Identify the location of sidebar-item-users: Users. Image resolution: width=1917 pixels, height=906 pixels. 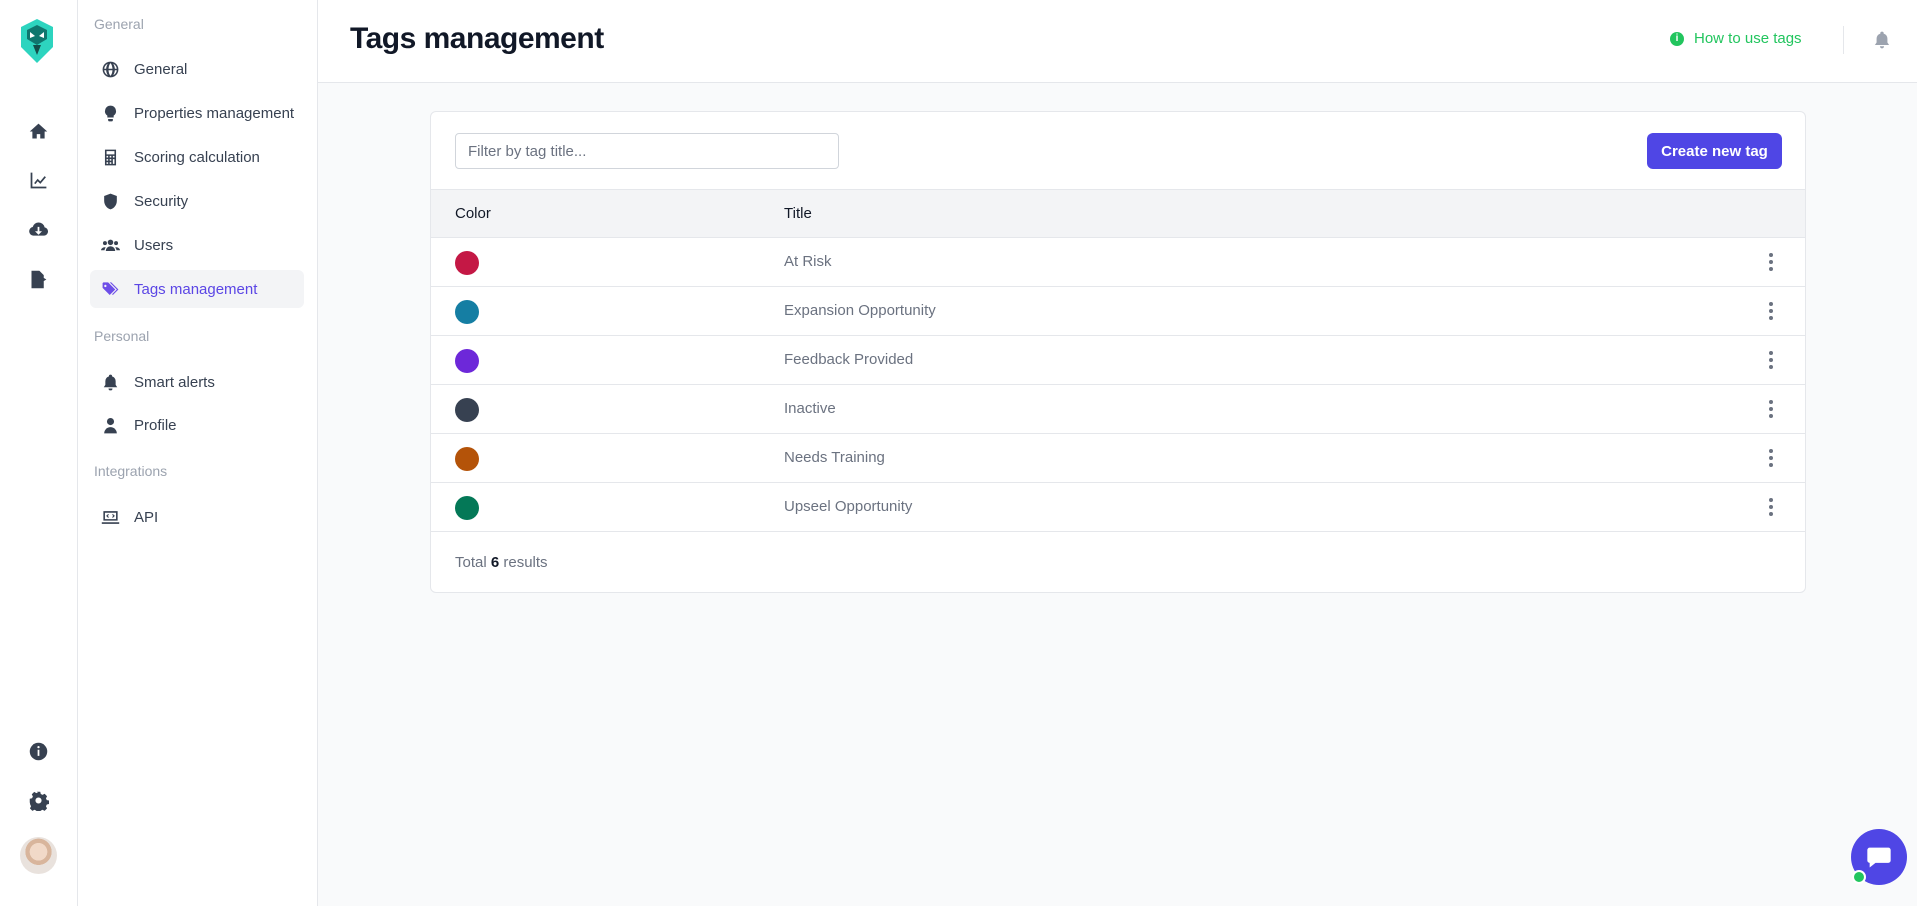
(197, 245).